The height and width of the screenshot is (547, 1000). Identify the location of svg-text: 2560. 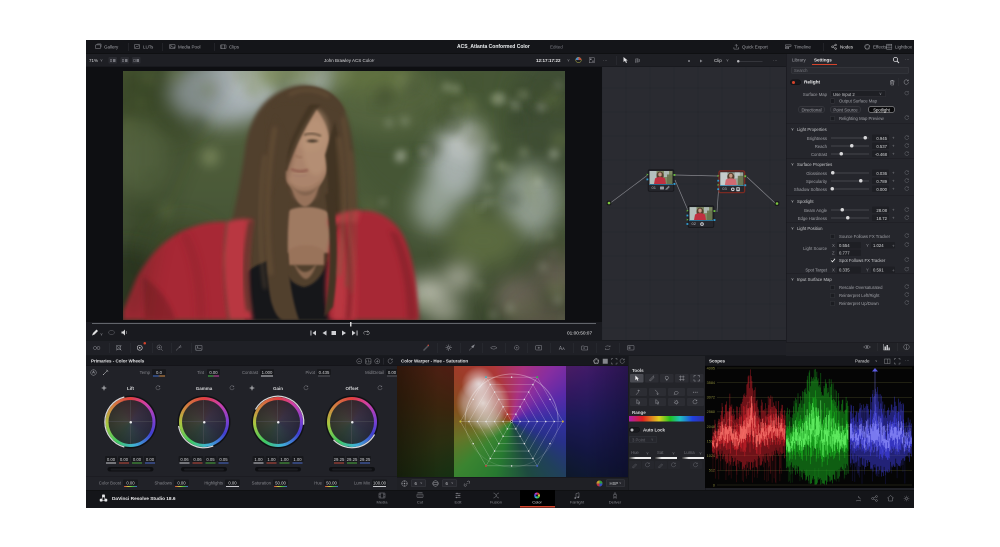
(711, 412).